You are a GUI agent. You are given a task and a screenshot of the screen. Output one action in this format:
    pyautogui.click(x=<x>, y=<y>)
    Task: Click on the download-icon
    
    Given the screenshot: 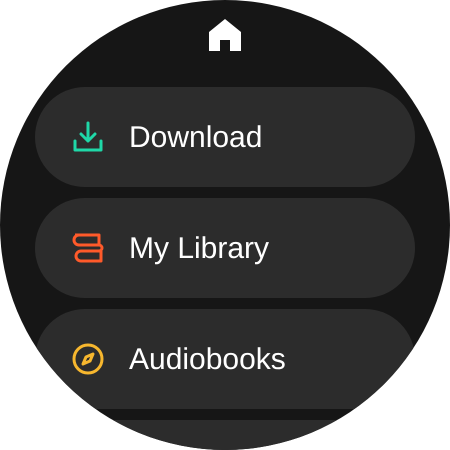 What is the action you would take?
    pyautogui.click(x=88, y=137)
    